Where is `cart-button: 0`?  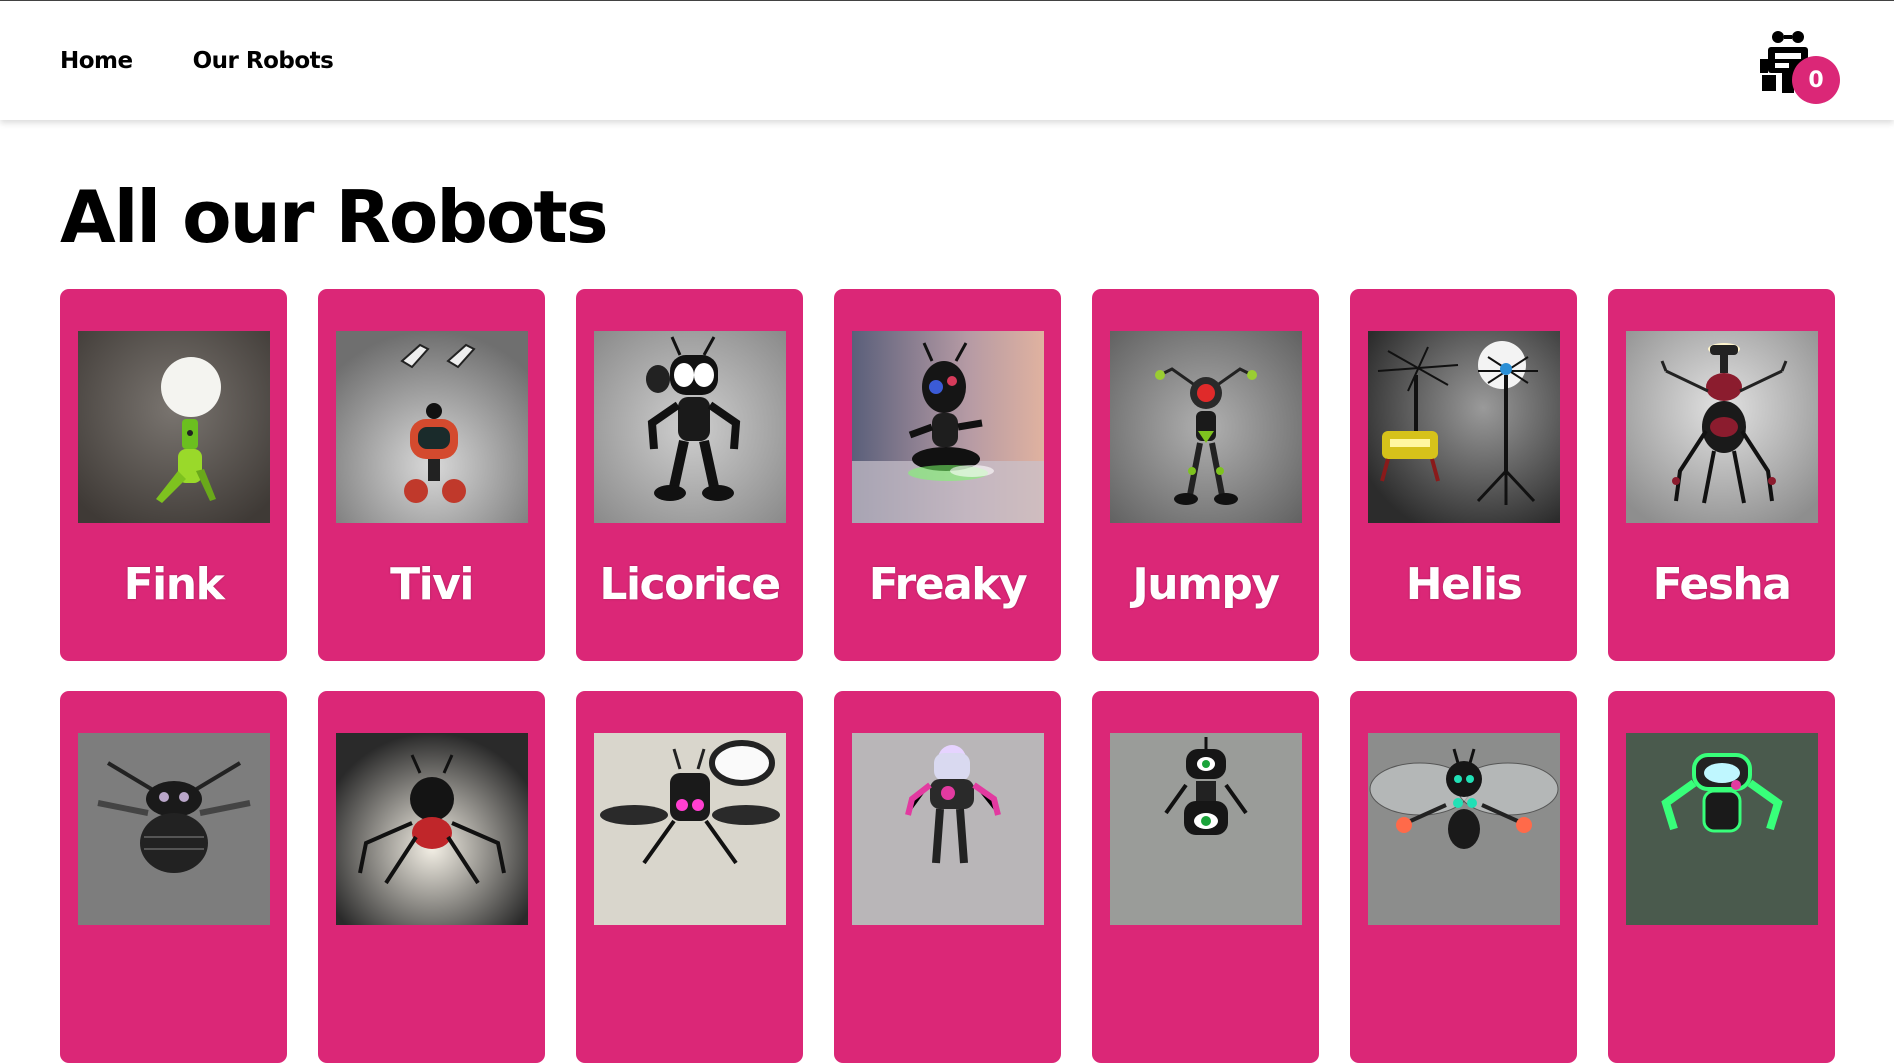
cart-button: 0 is located at coordinates (1799, 68).